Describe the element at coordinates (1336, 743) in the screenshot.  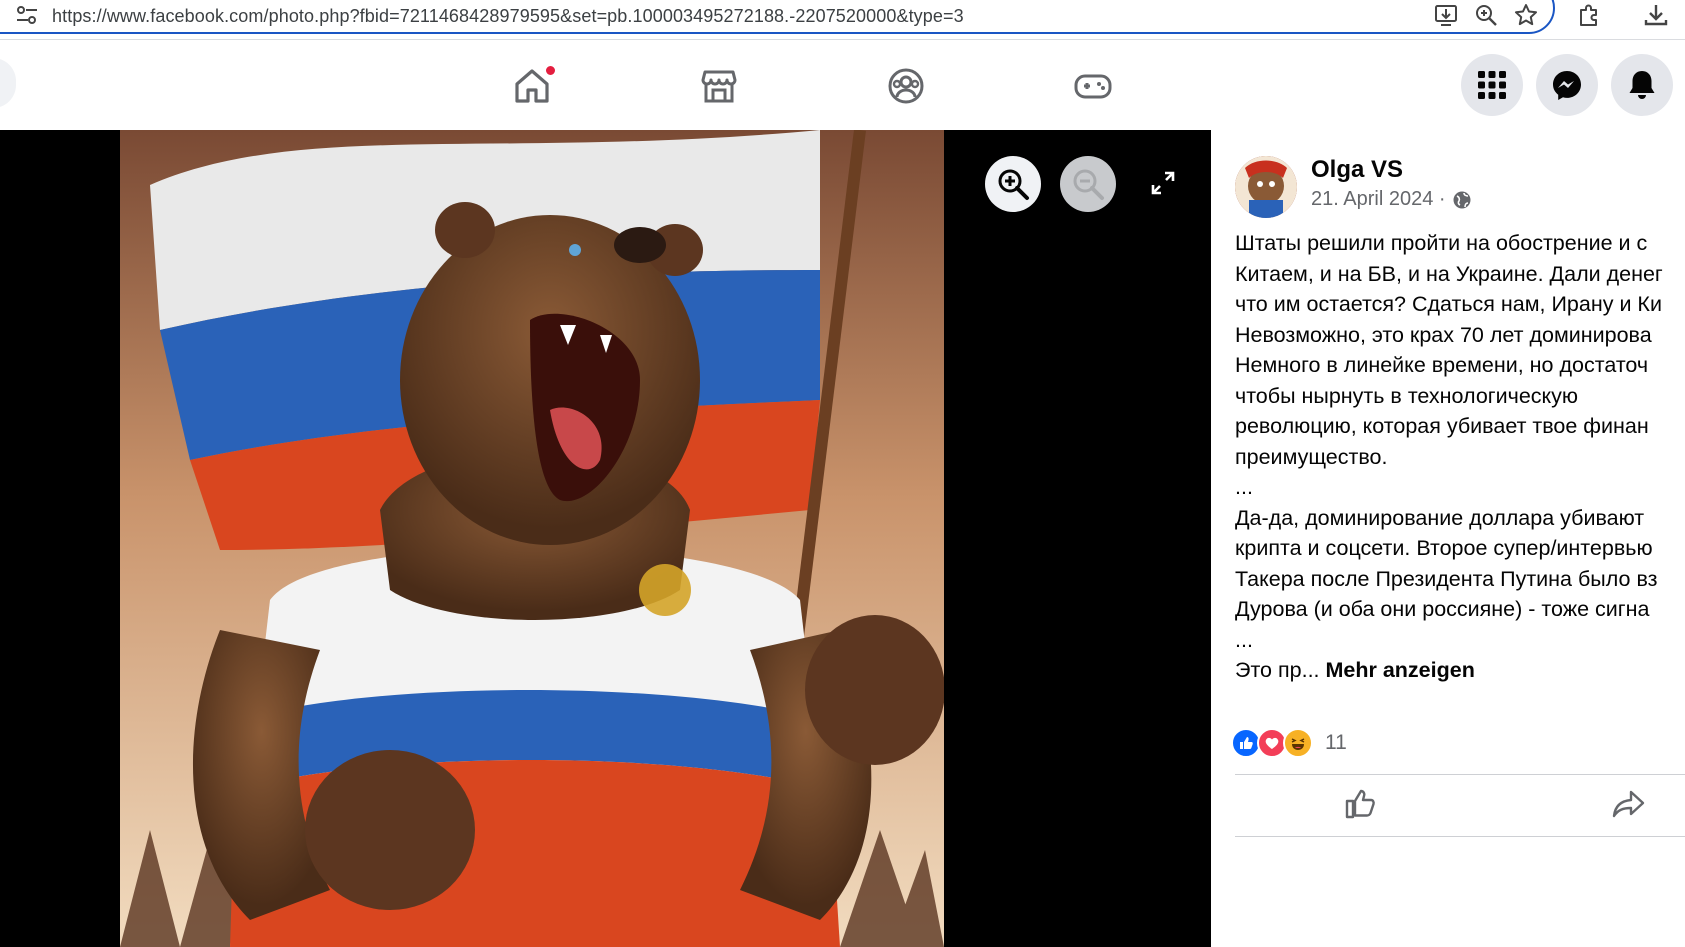
I see `reaction-count: 11` at that location.